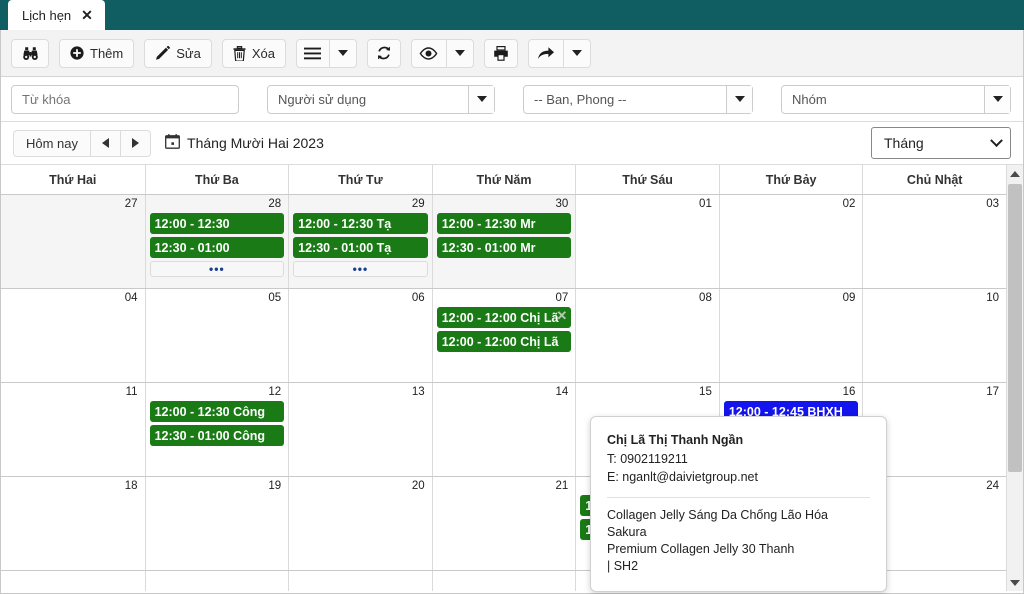 The image size is (1024, 594). I want to click on day-number: 10, so click(992, 298).